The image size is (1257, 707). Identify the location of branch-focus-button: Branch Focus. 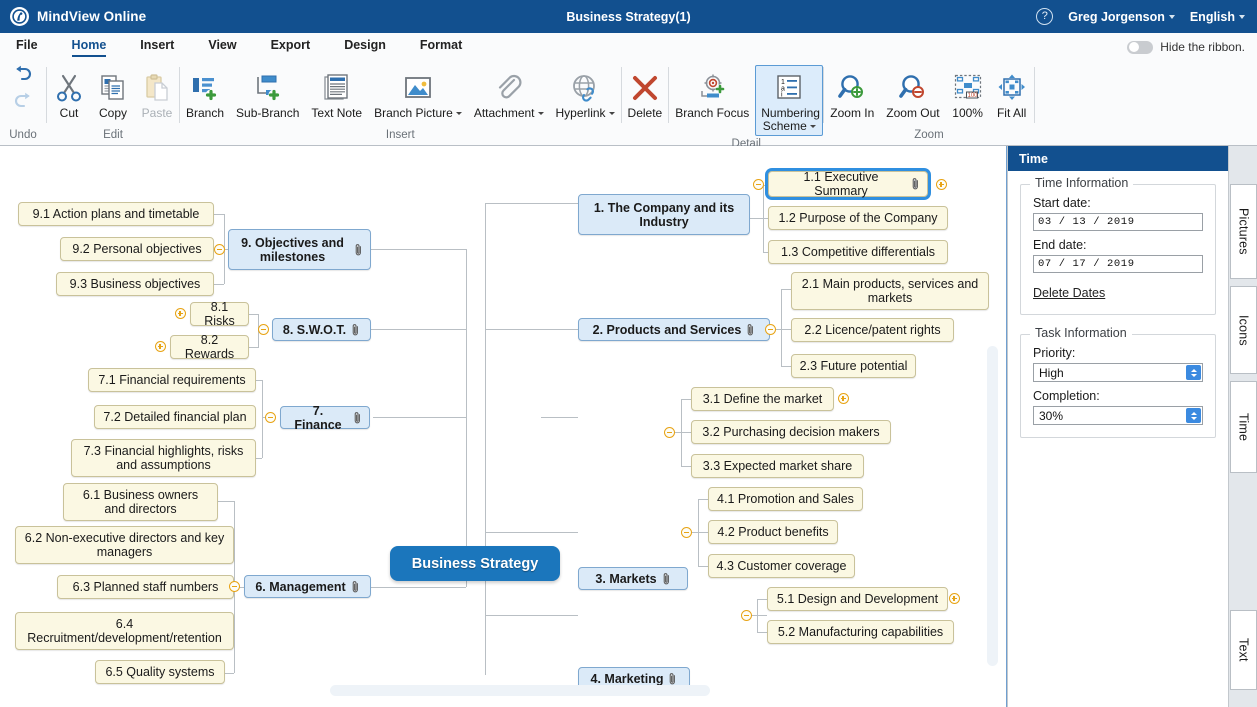
(712, 94).